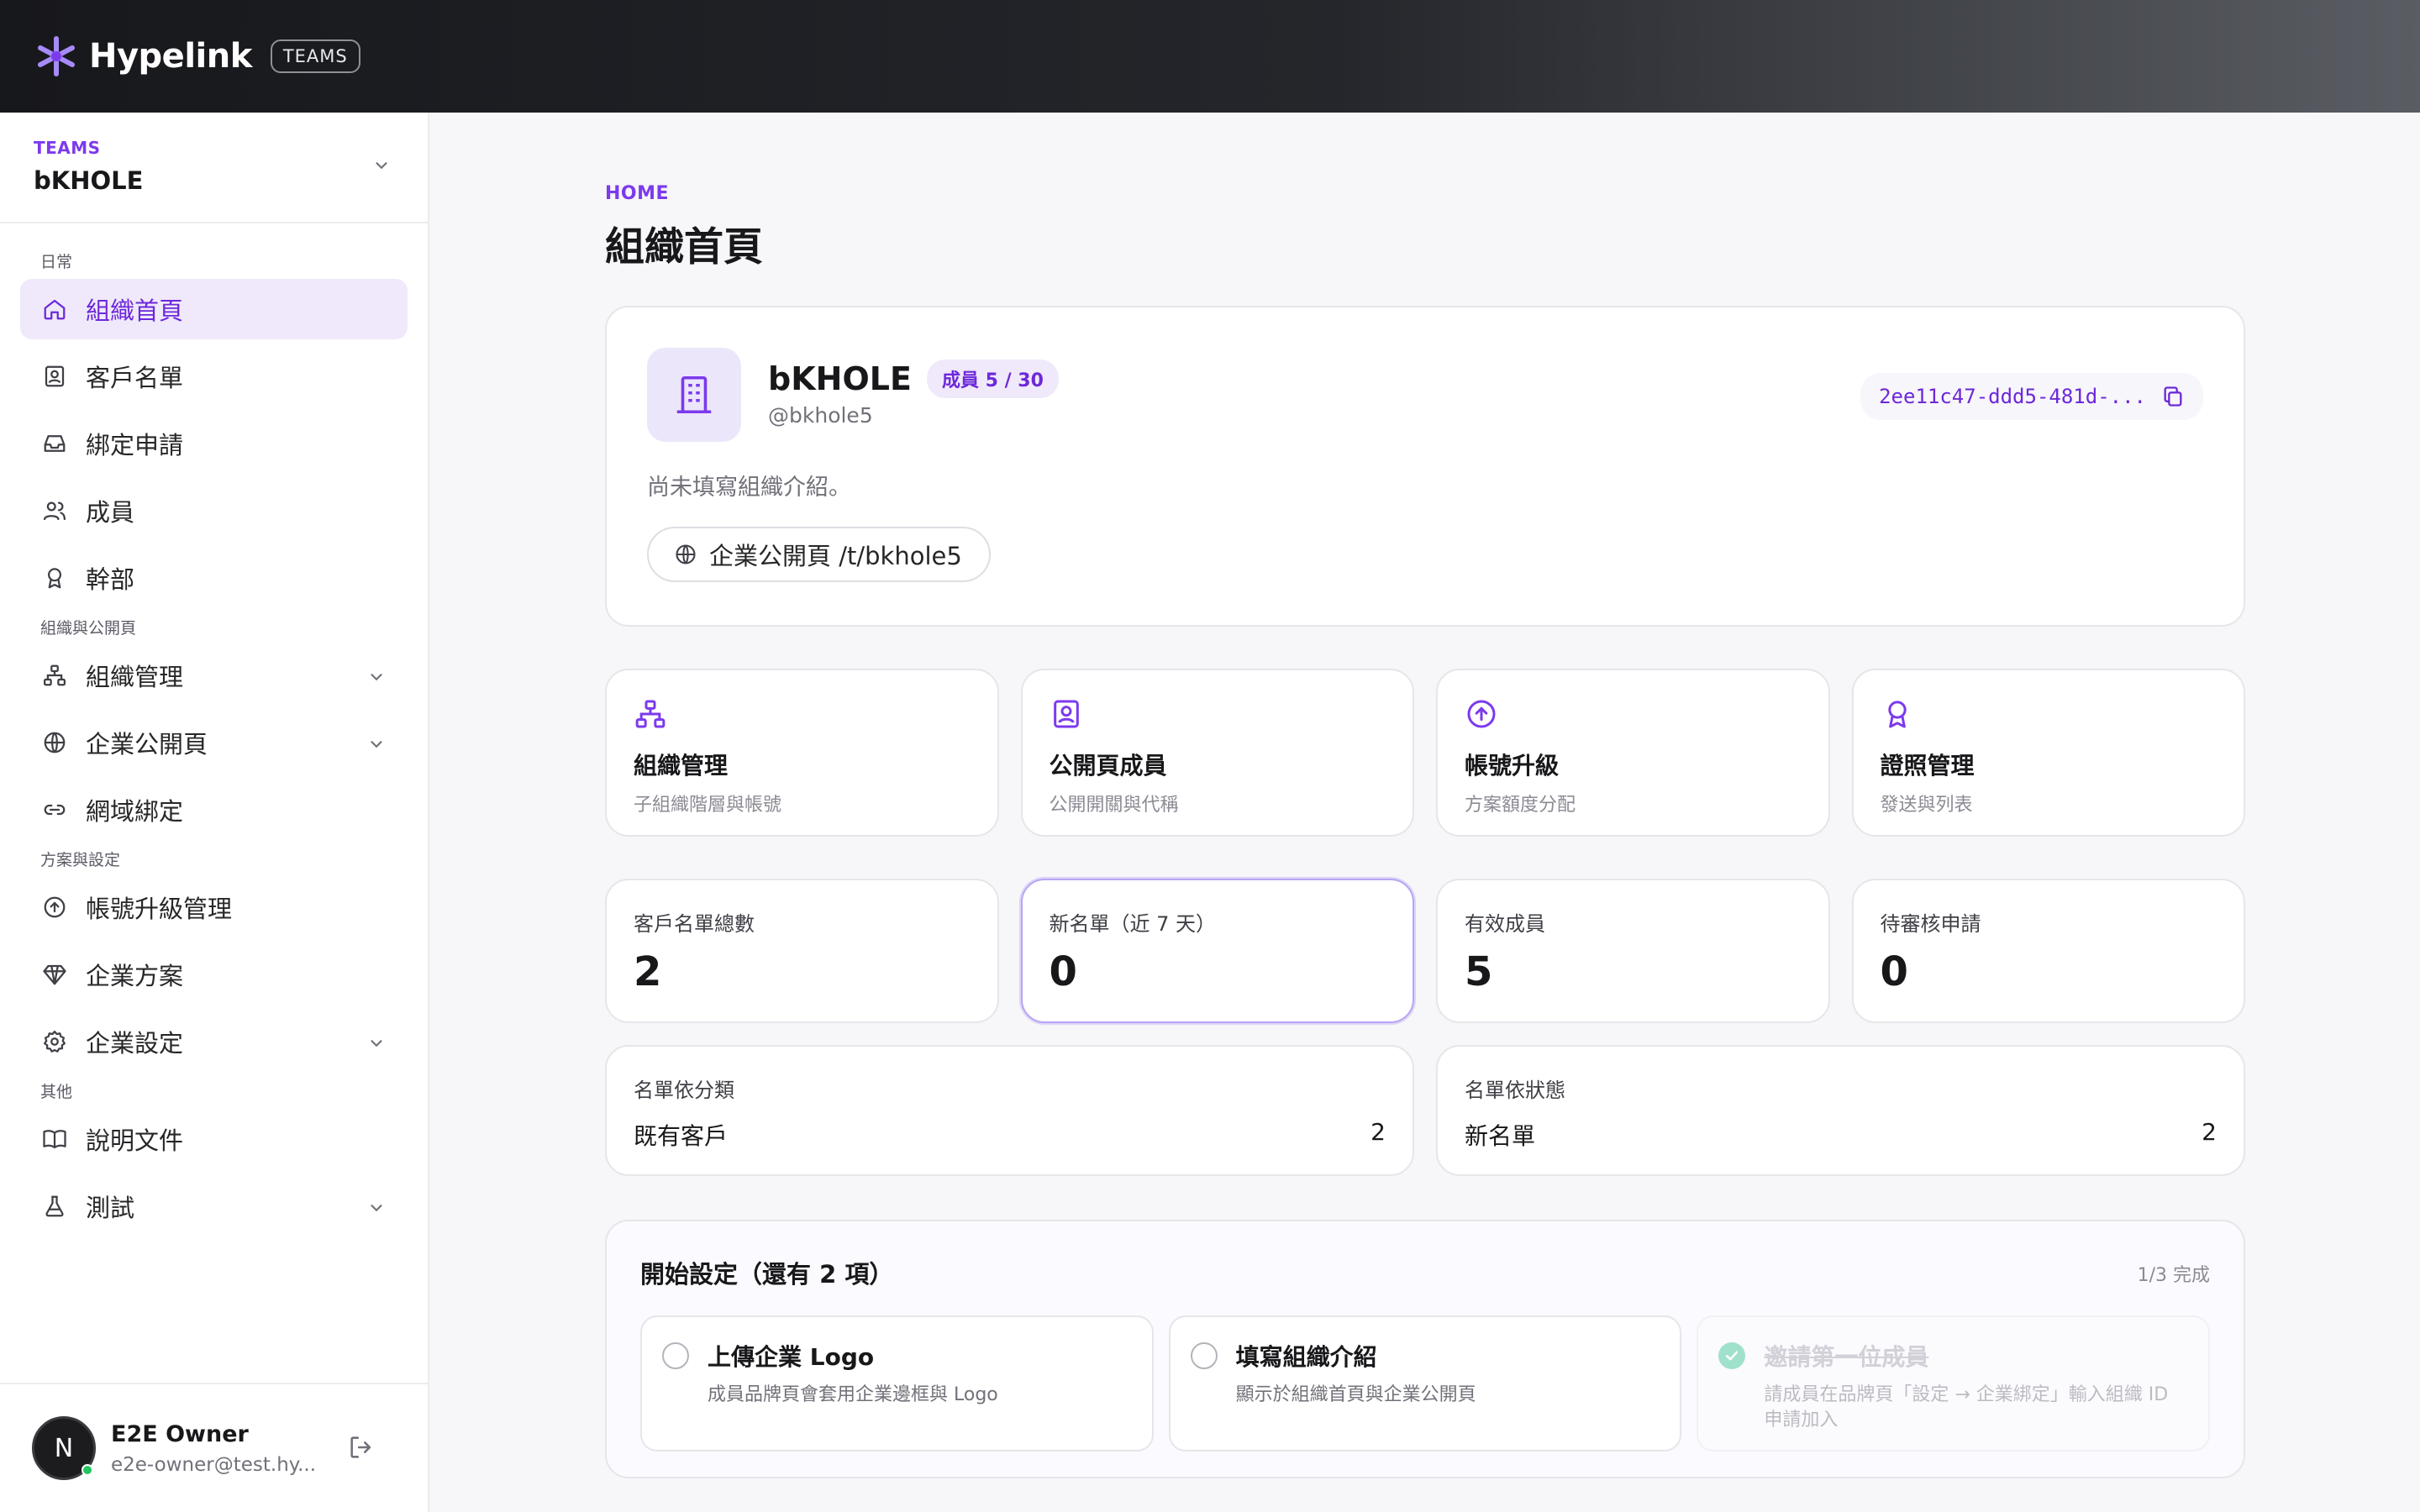 The height and width of the screenshot is (1512, 2420). What do you see at coordinates (56, 56) in the screenshot?
I see `hypelink-logo-icon` at bounding box center [56, 56].